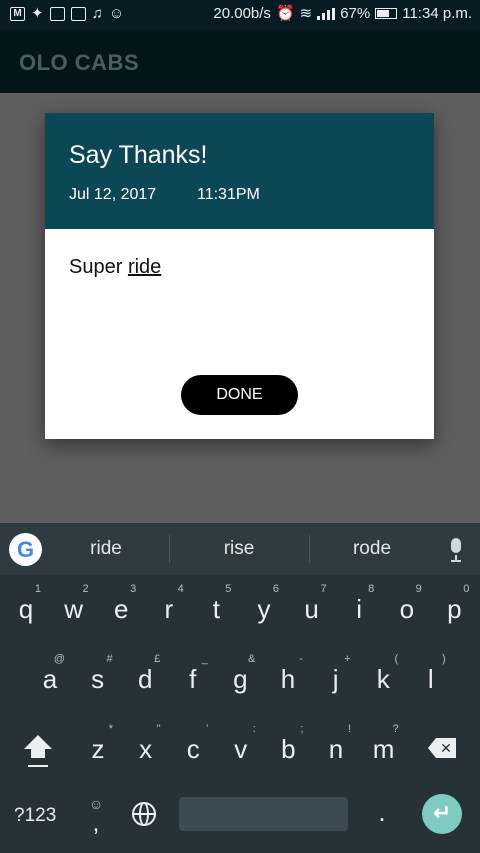  What do you see at coordinates (442, 814) in the screenshot?
I see `enter-key: ↵` at bounding box center [442, 814].